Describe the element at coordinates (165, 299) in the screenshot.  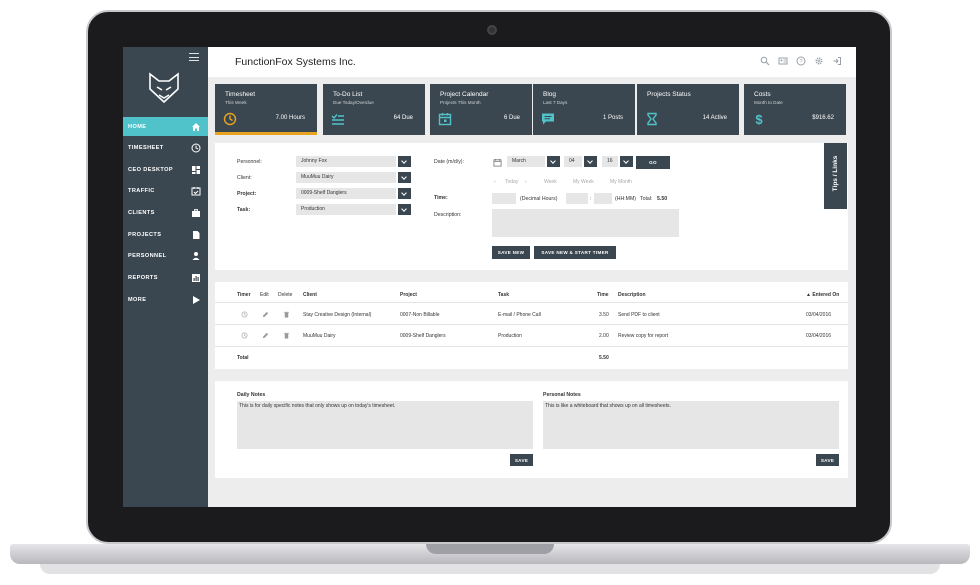
I see `sidebar-item-more: MORE` at that location.